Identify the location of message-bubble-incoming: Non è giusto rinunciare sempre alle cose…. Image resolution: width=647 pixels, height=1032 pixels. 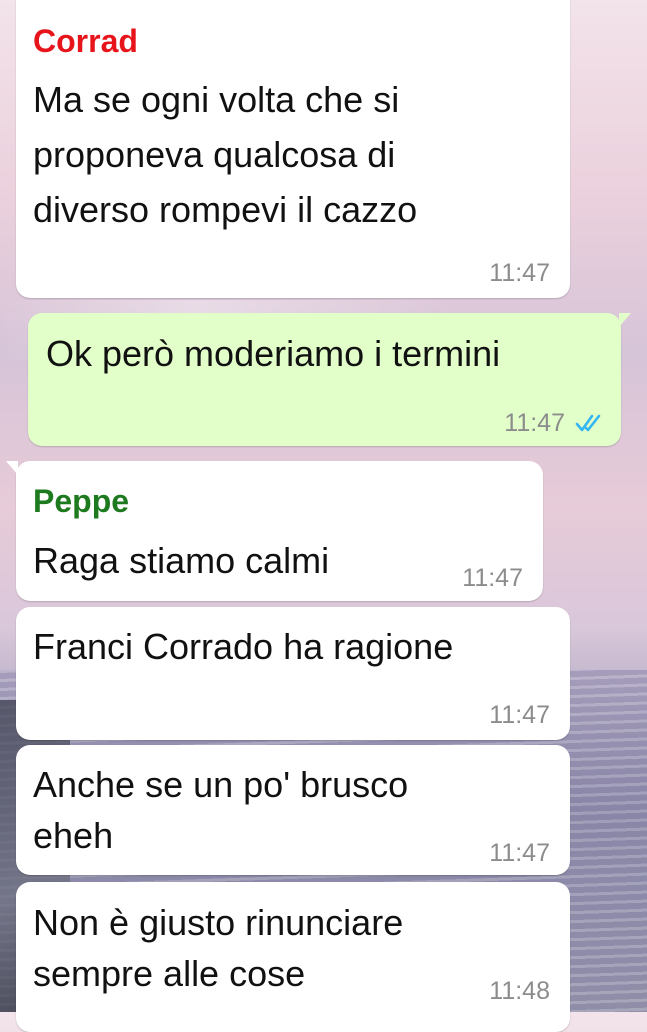
(293, 957).